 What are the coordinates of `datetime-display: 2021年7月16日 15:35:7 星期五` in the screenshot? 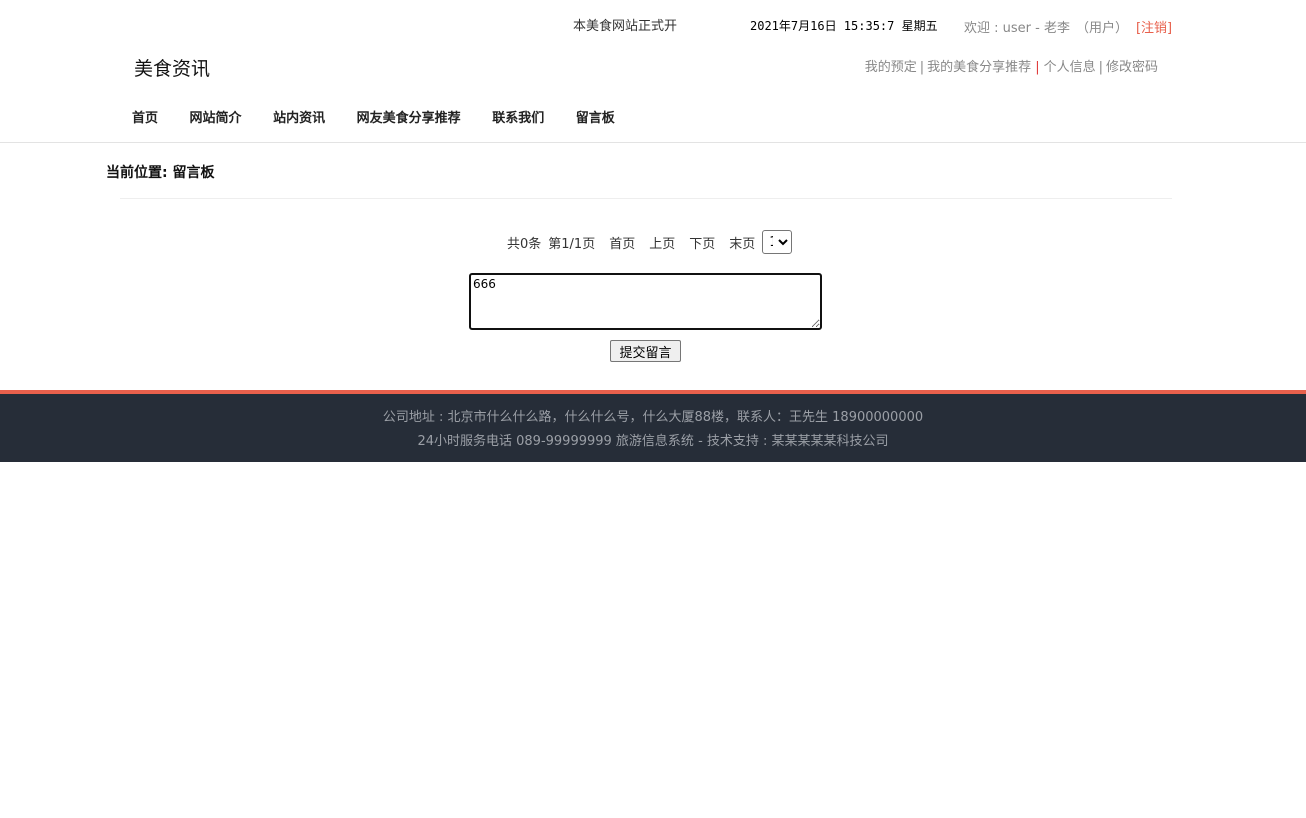 It's located at (844, 26).